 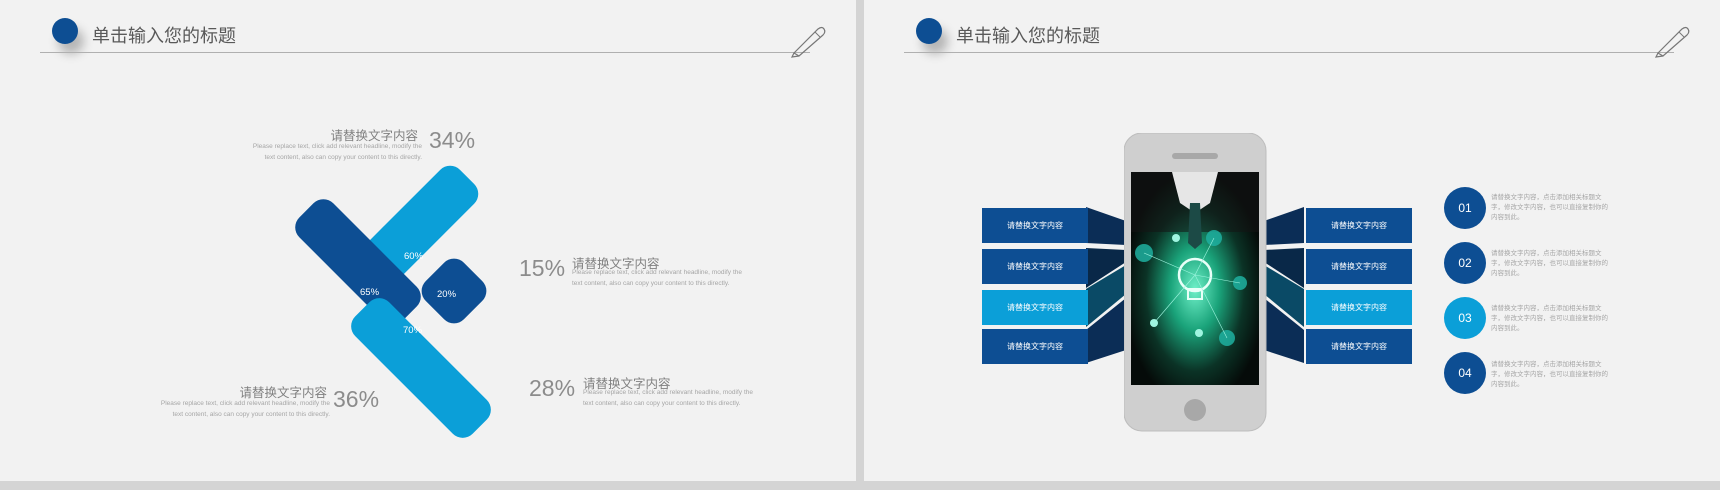 What do you see at coordinates (860, 485) in the screenshot?
I see `bottom-bar` at bounding box center [860, 485].